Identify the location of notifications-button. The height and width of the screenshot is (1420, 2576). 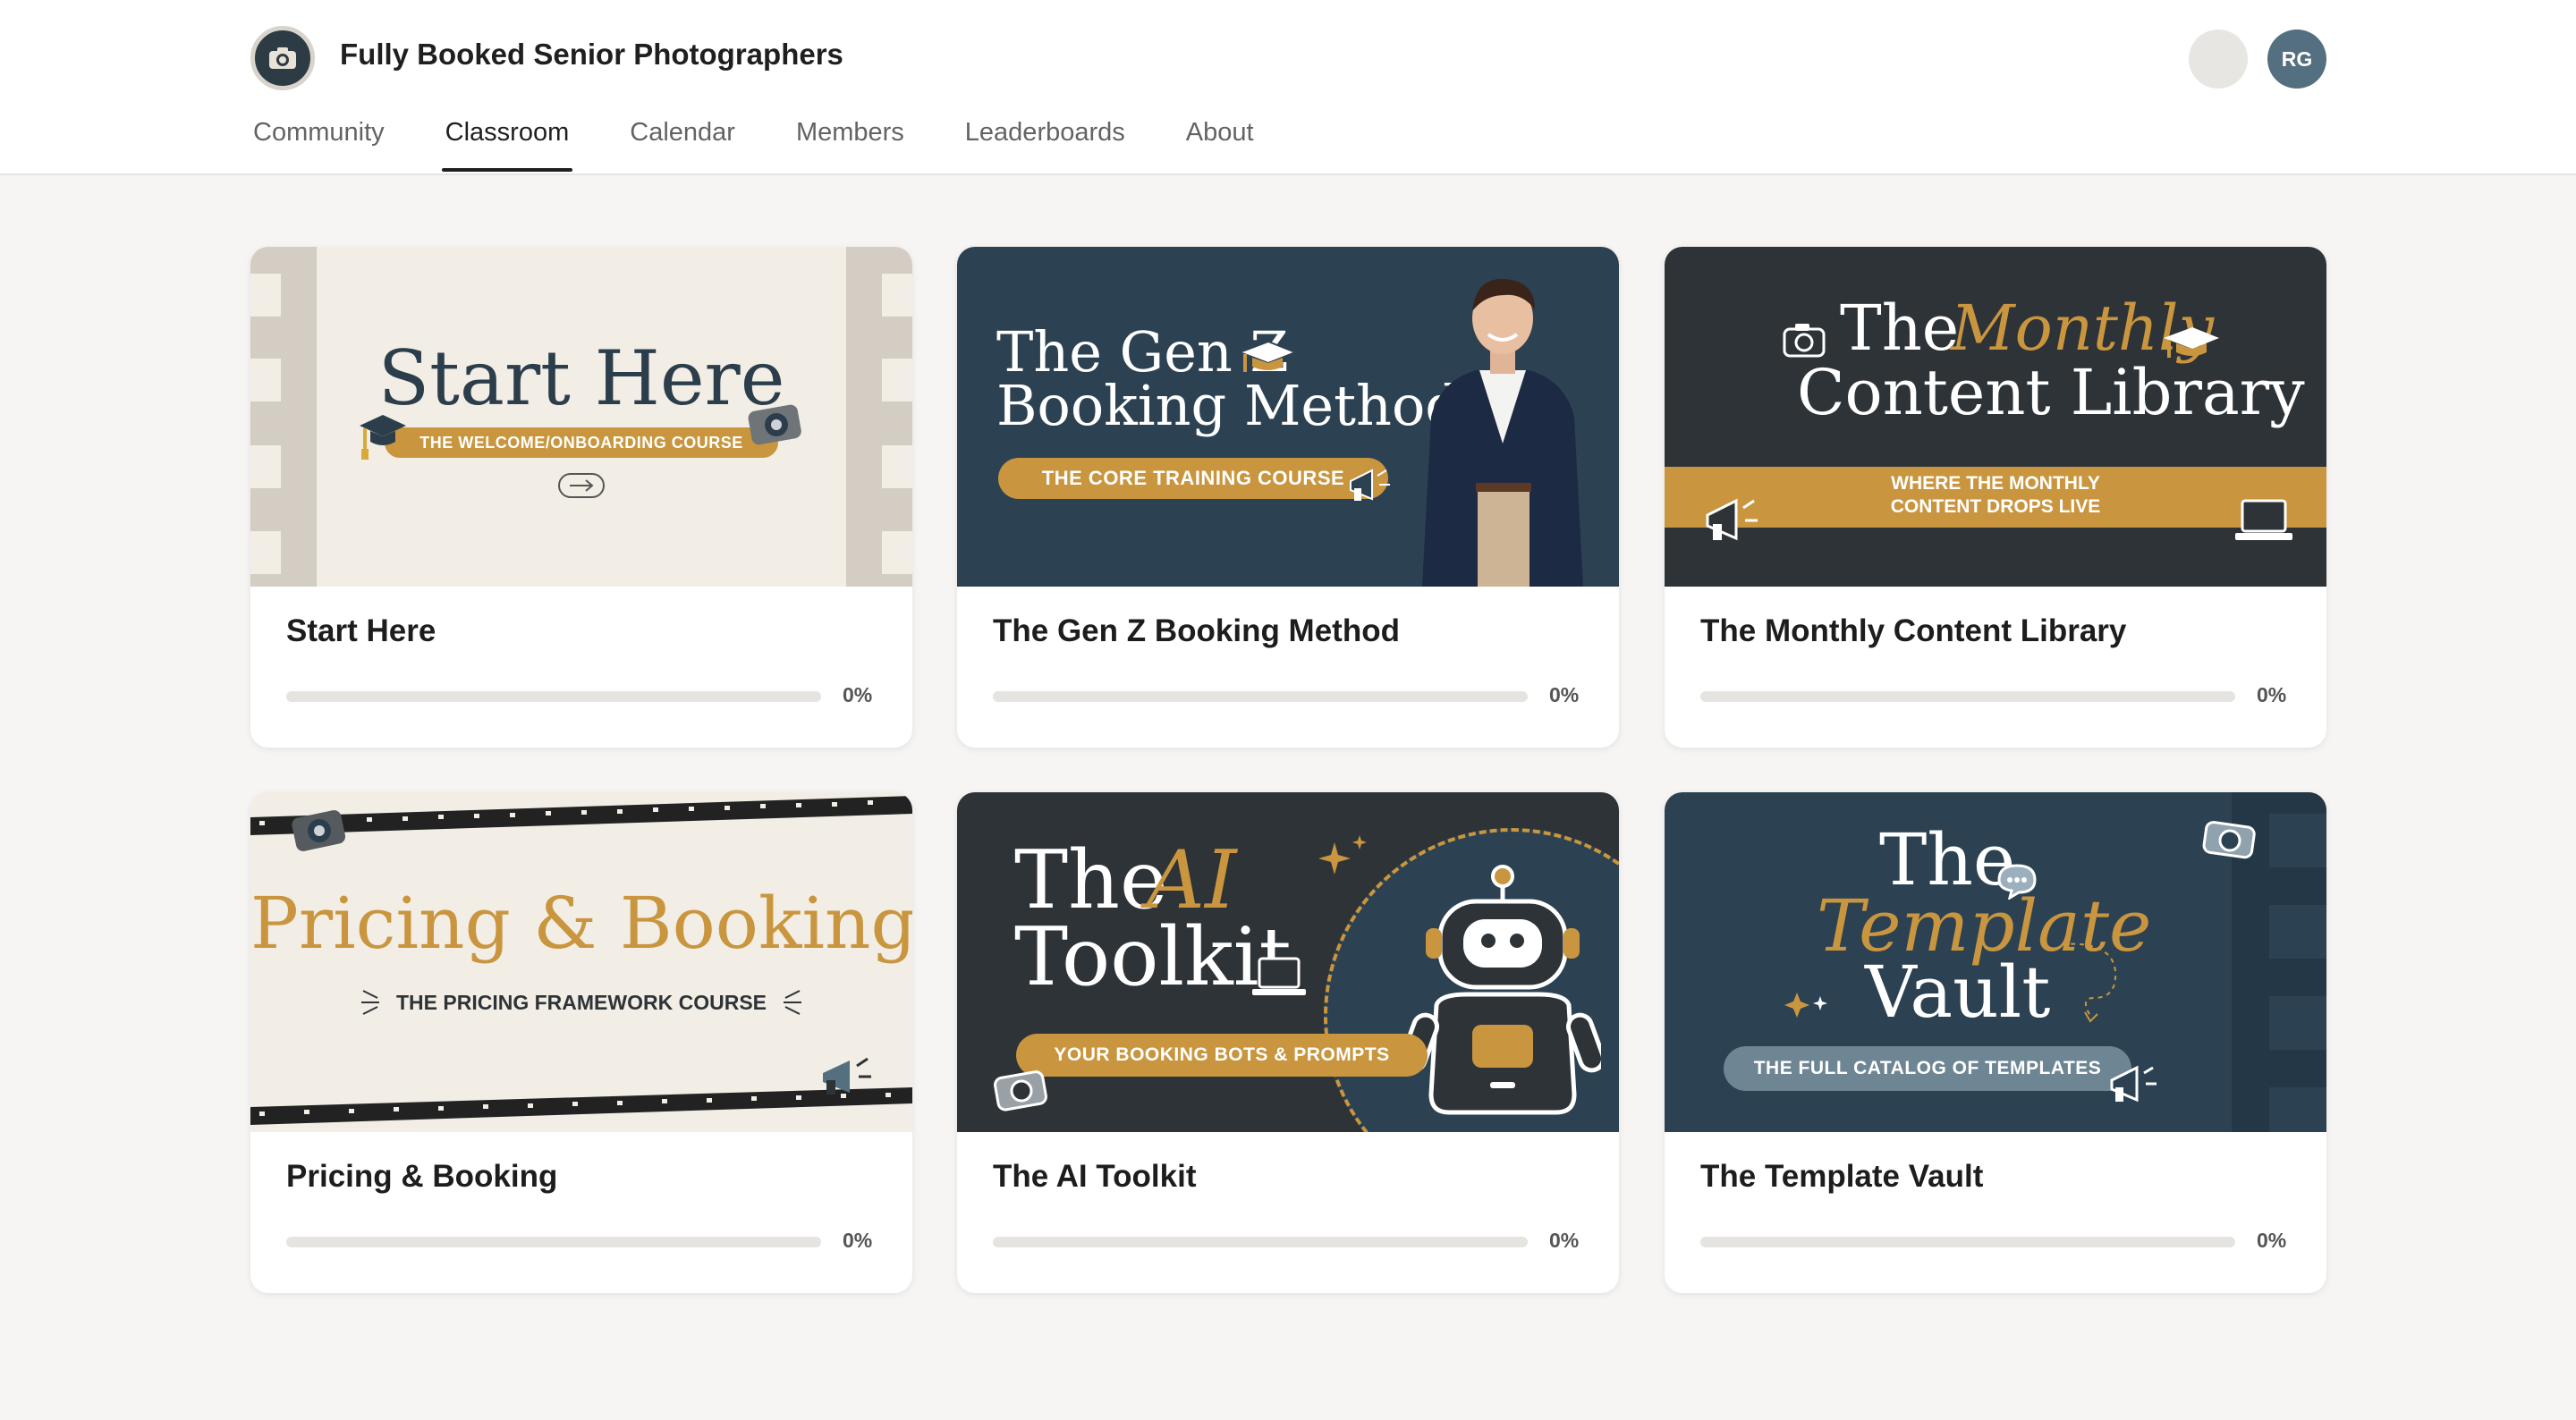
(2218, 60).